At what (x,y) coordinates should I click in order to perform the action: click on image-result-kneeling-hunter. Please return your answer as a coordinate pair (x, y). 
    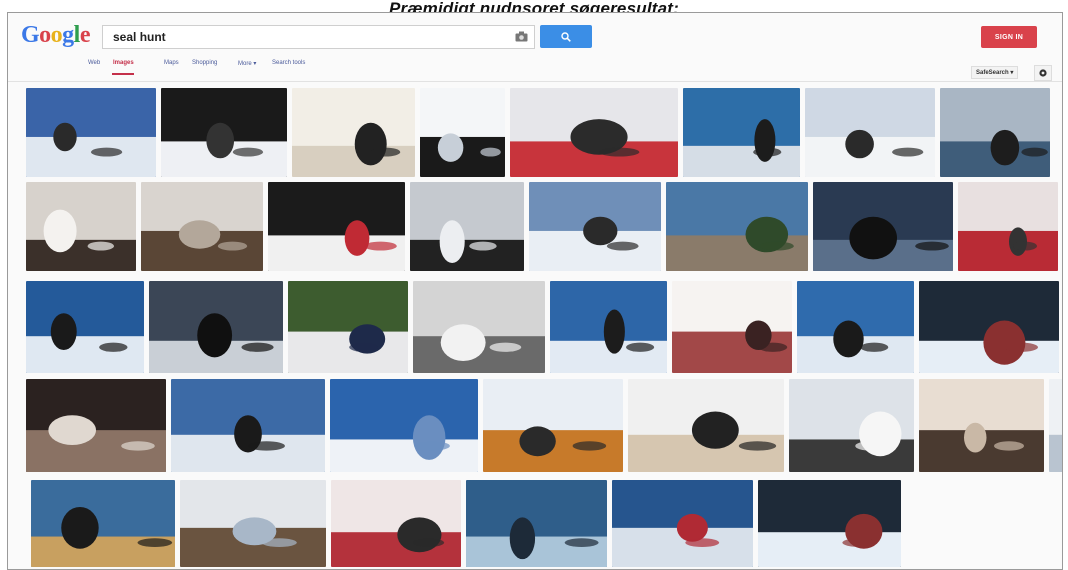
    Looking at the image, I should click on (851, 425).